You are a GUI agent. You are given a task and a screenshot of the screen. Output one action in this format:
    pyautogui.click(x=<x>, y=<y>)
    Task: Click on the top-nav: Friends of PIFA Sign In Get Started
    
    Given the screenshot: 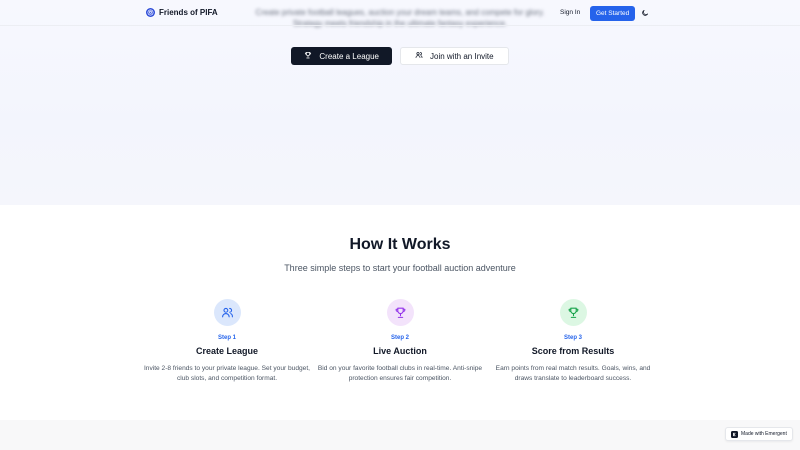 What is the action you would take?
    pyautogui.click(x=400, y=13)
    